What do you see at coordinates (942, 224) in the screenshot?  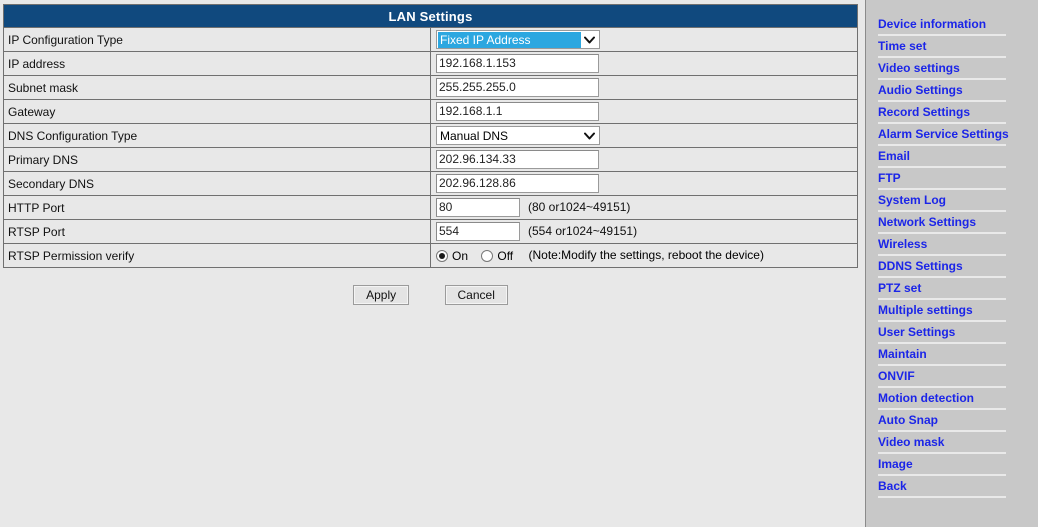 I see `sidebar-item-network-settings: Network Settings` at bounding box center [942, 224].